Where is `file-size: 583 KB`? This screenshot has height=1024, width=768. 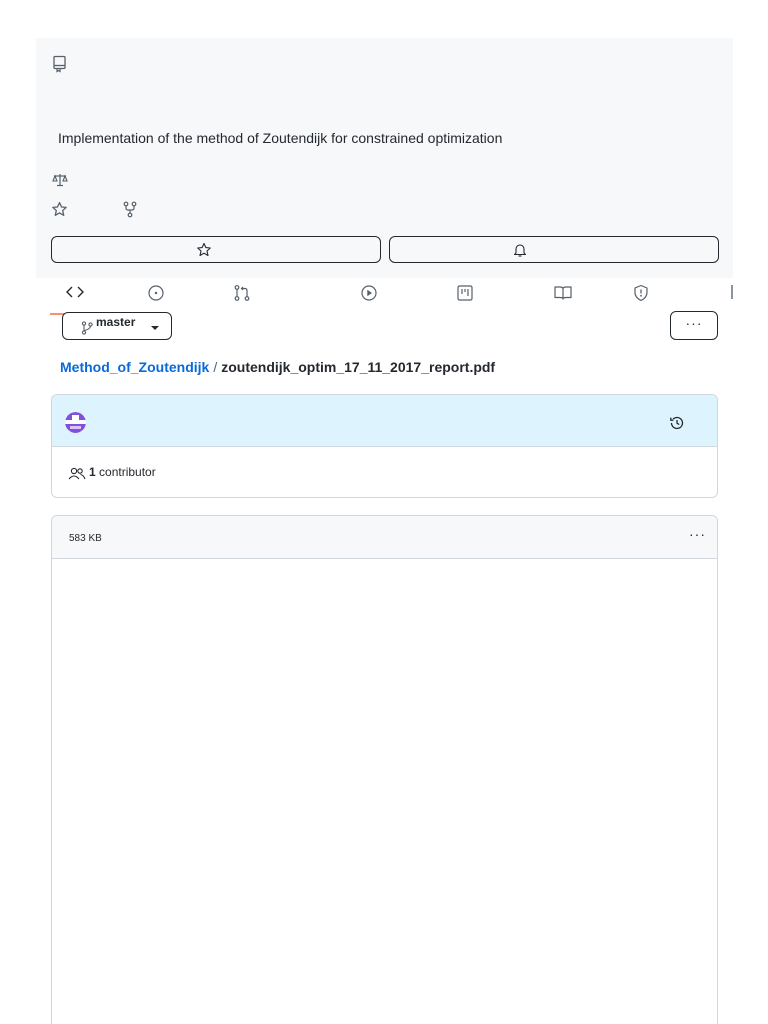
file-size: 583 KB is located at coordinates (85, 538).